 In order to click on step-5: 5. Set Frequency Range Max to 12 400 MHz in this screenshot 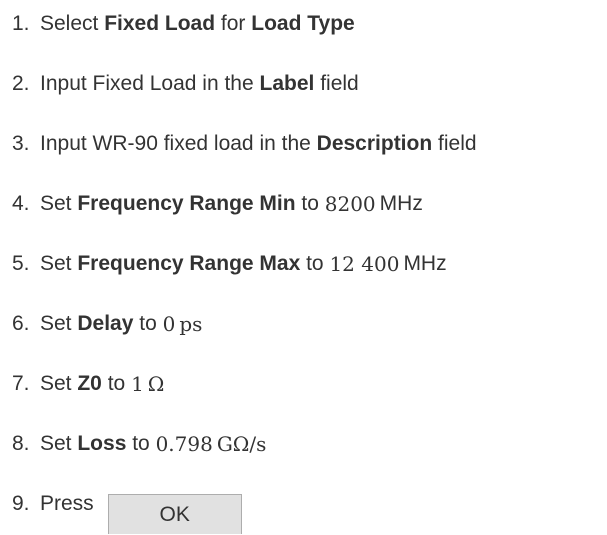, I will do `click(244, 264)`.